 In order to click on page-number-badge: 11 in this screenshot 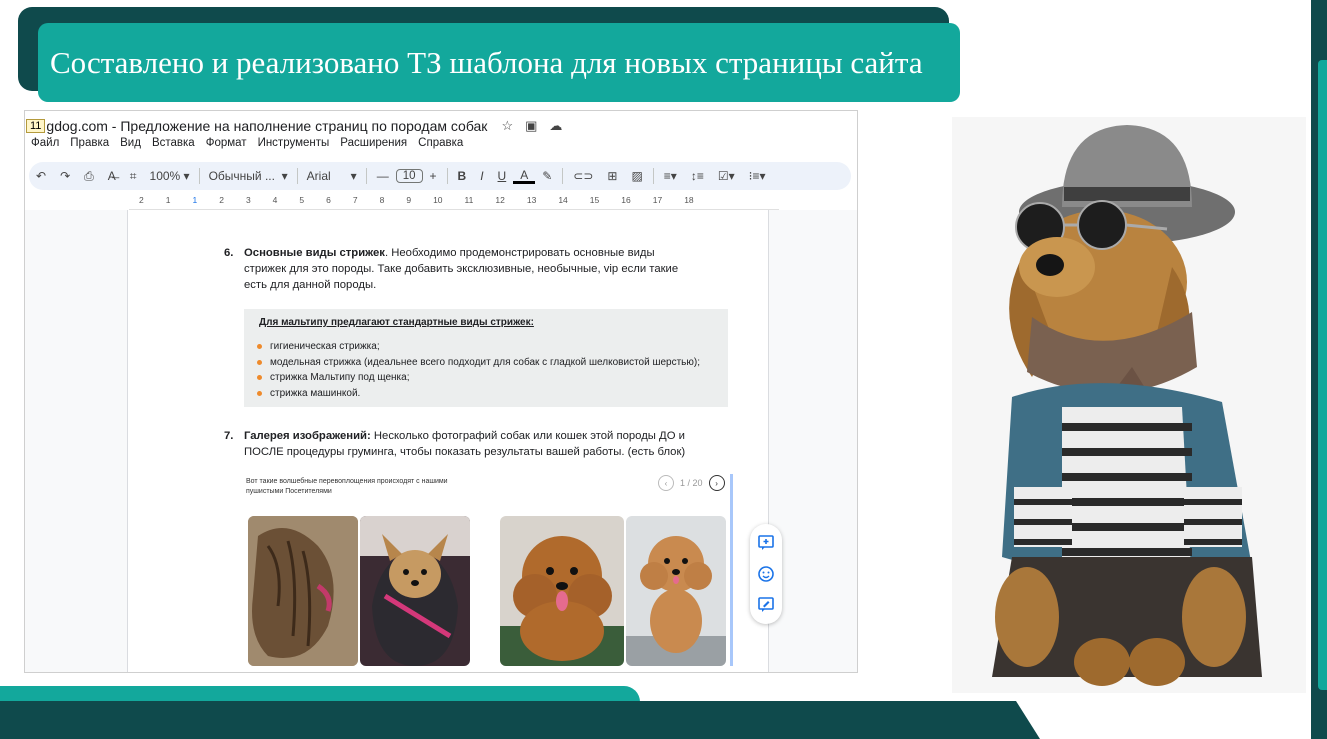, I will do `click(36, 126)`.